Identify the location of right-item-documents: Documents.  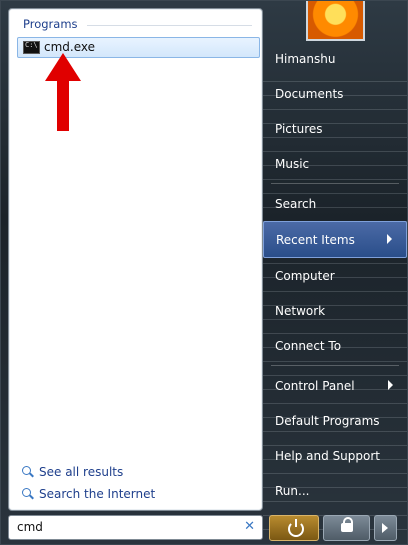
(335, 93).